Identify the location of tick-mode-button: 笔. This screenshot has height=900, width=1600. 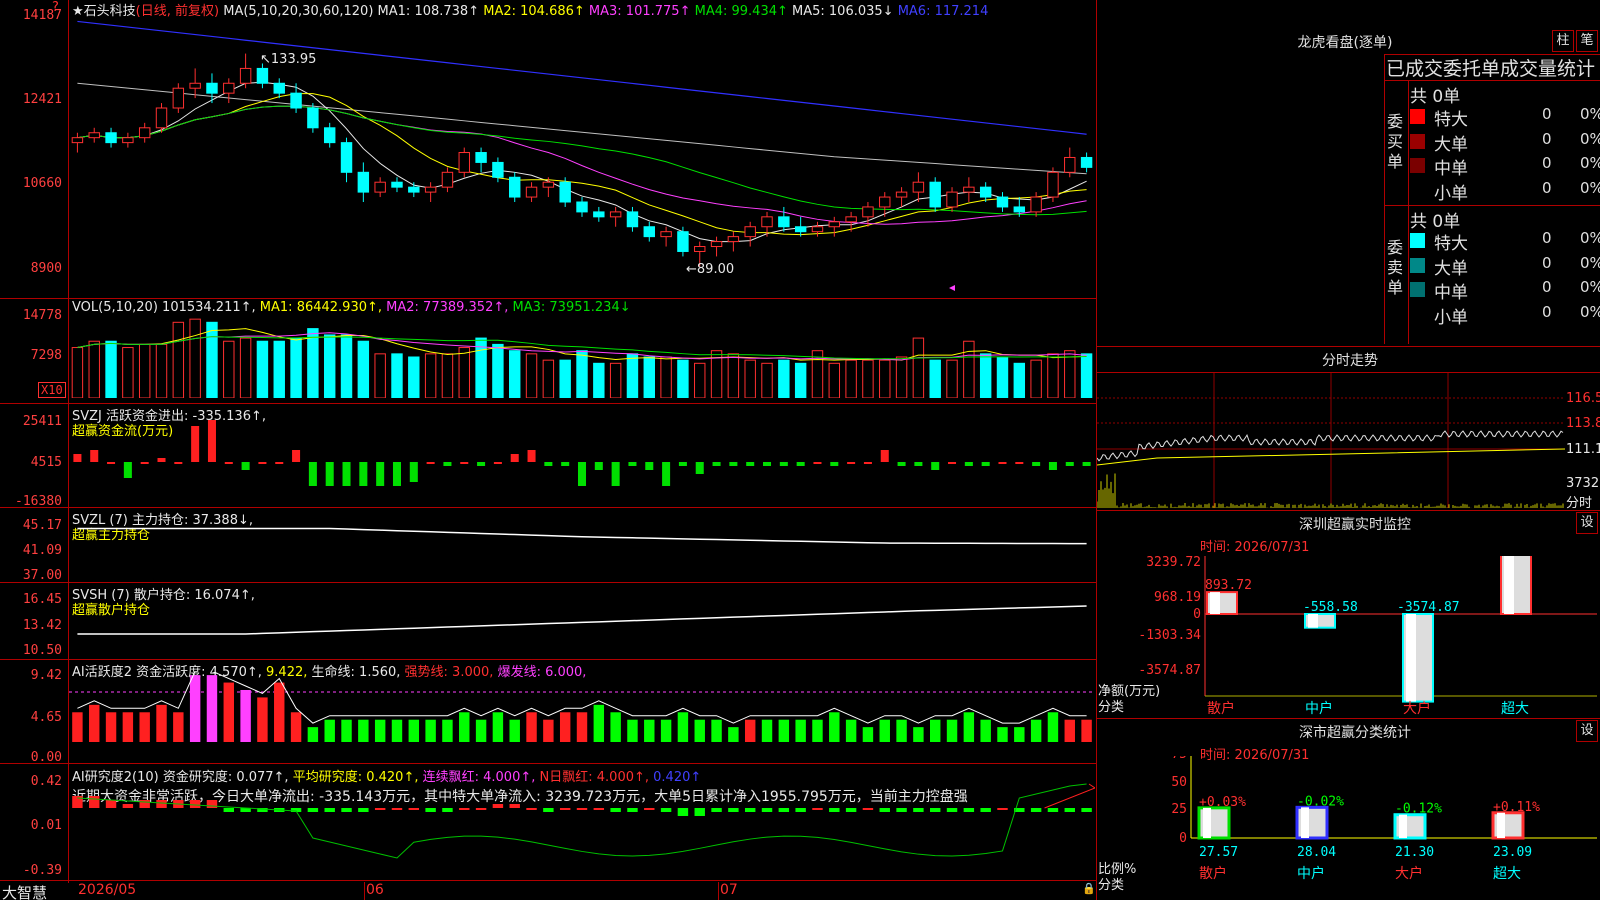
(1587, 41).